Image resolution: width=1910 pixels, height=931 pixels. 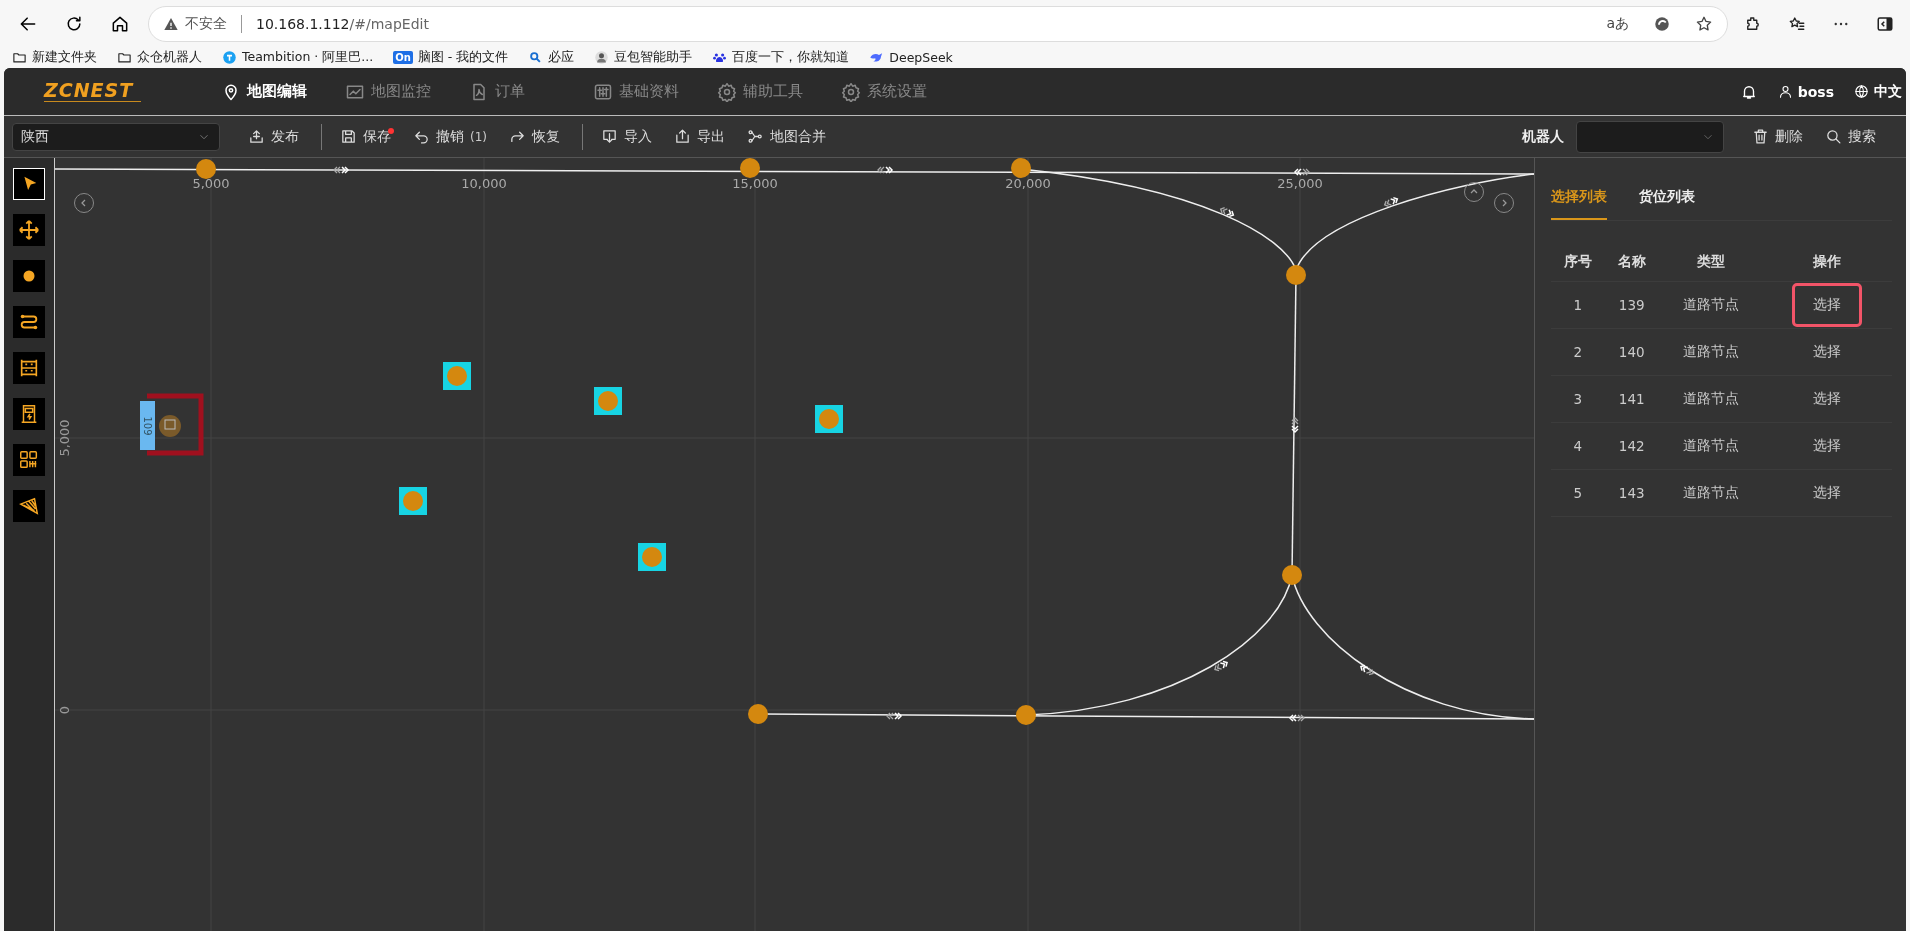 What do you see at coordinates (273, 136) in the screenshot?
I see `toolbar-button: 发布` at bounding box center [273, 136].